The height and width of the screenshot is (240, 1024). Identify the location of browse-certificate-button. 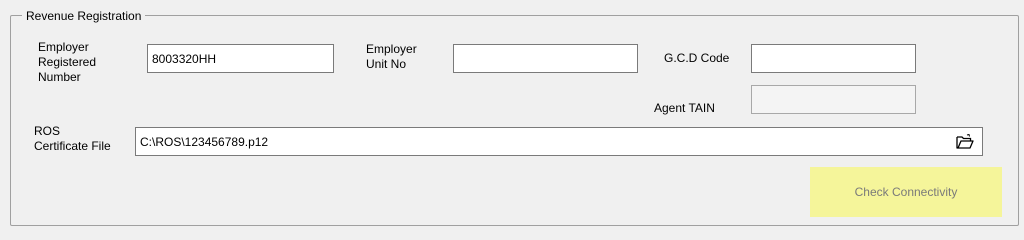
(965, 141).